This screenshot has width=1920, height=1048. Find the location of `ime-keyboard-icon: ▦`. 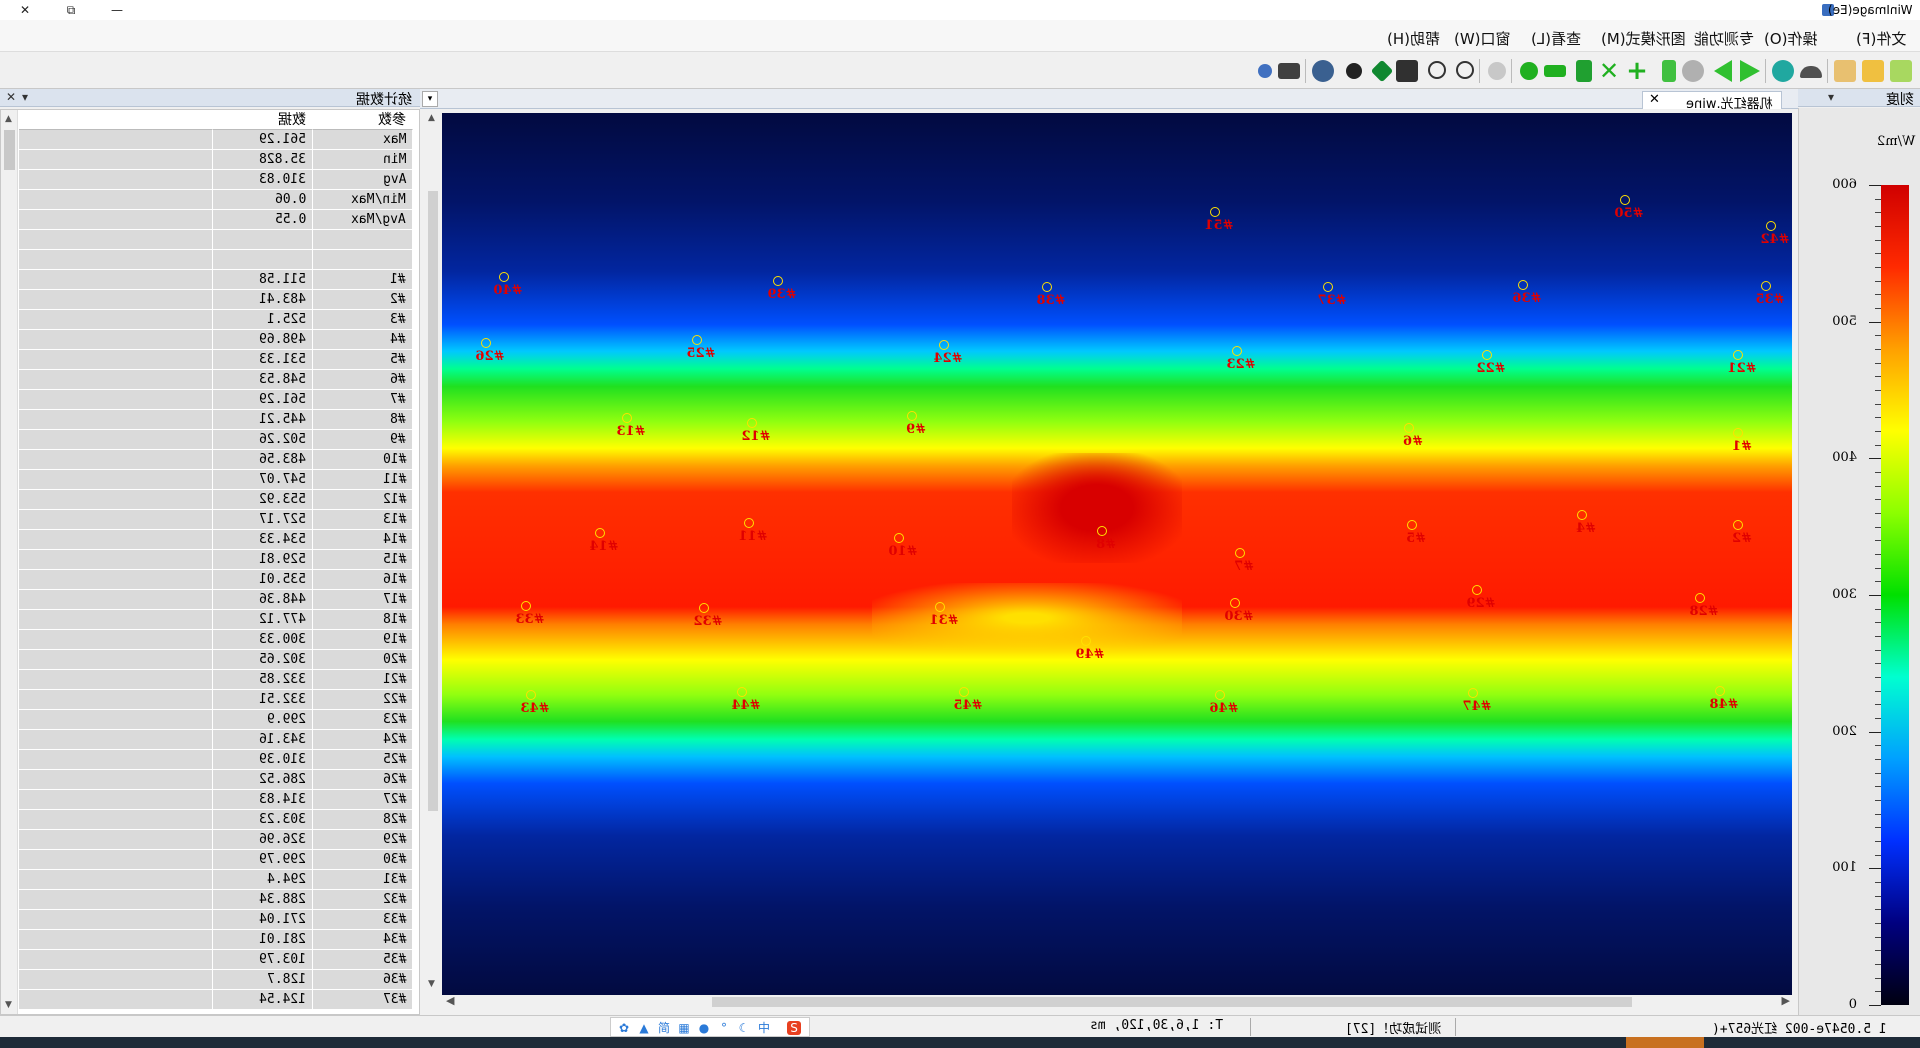

ime-keyboard-icon: ▦ is located at coordinates (684, 1028).